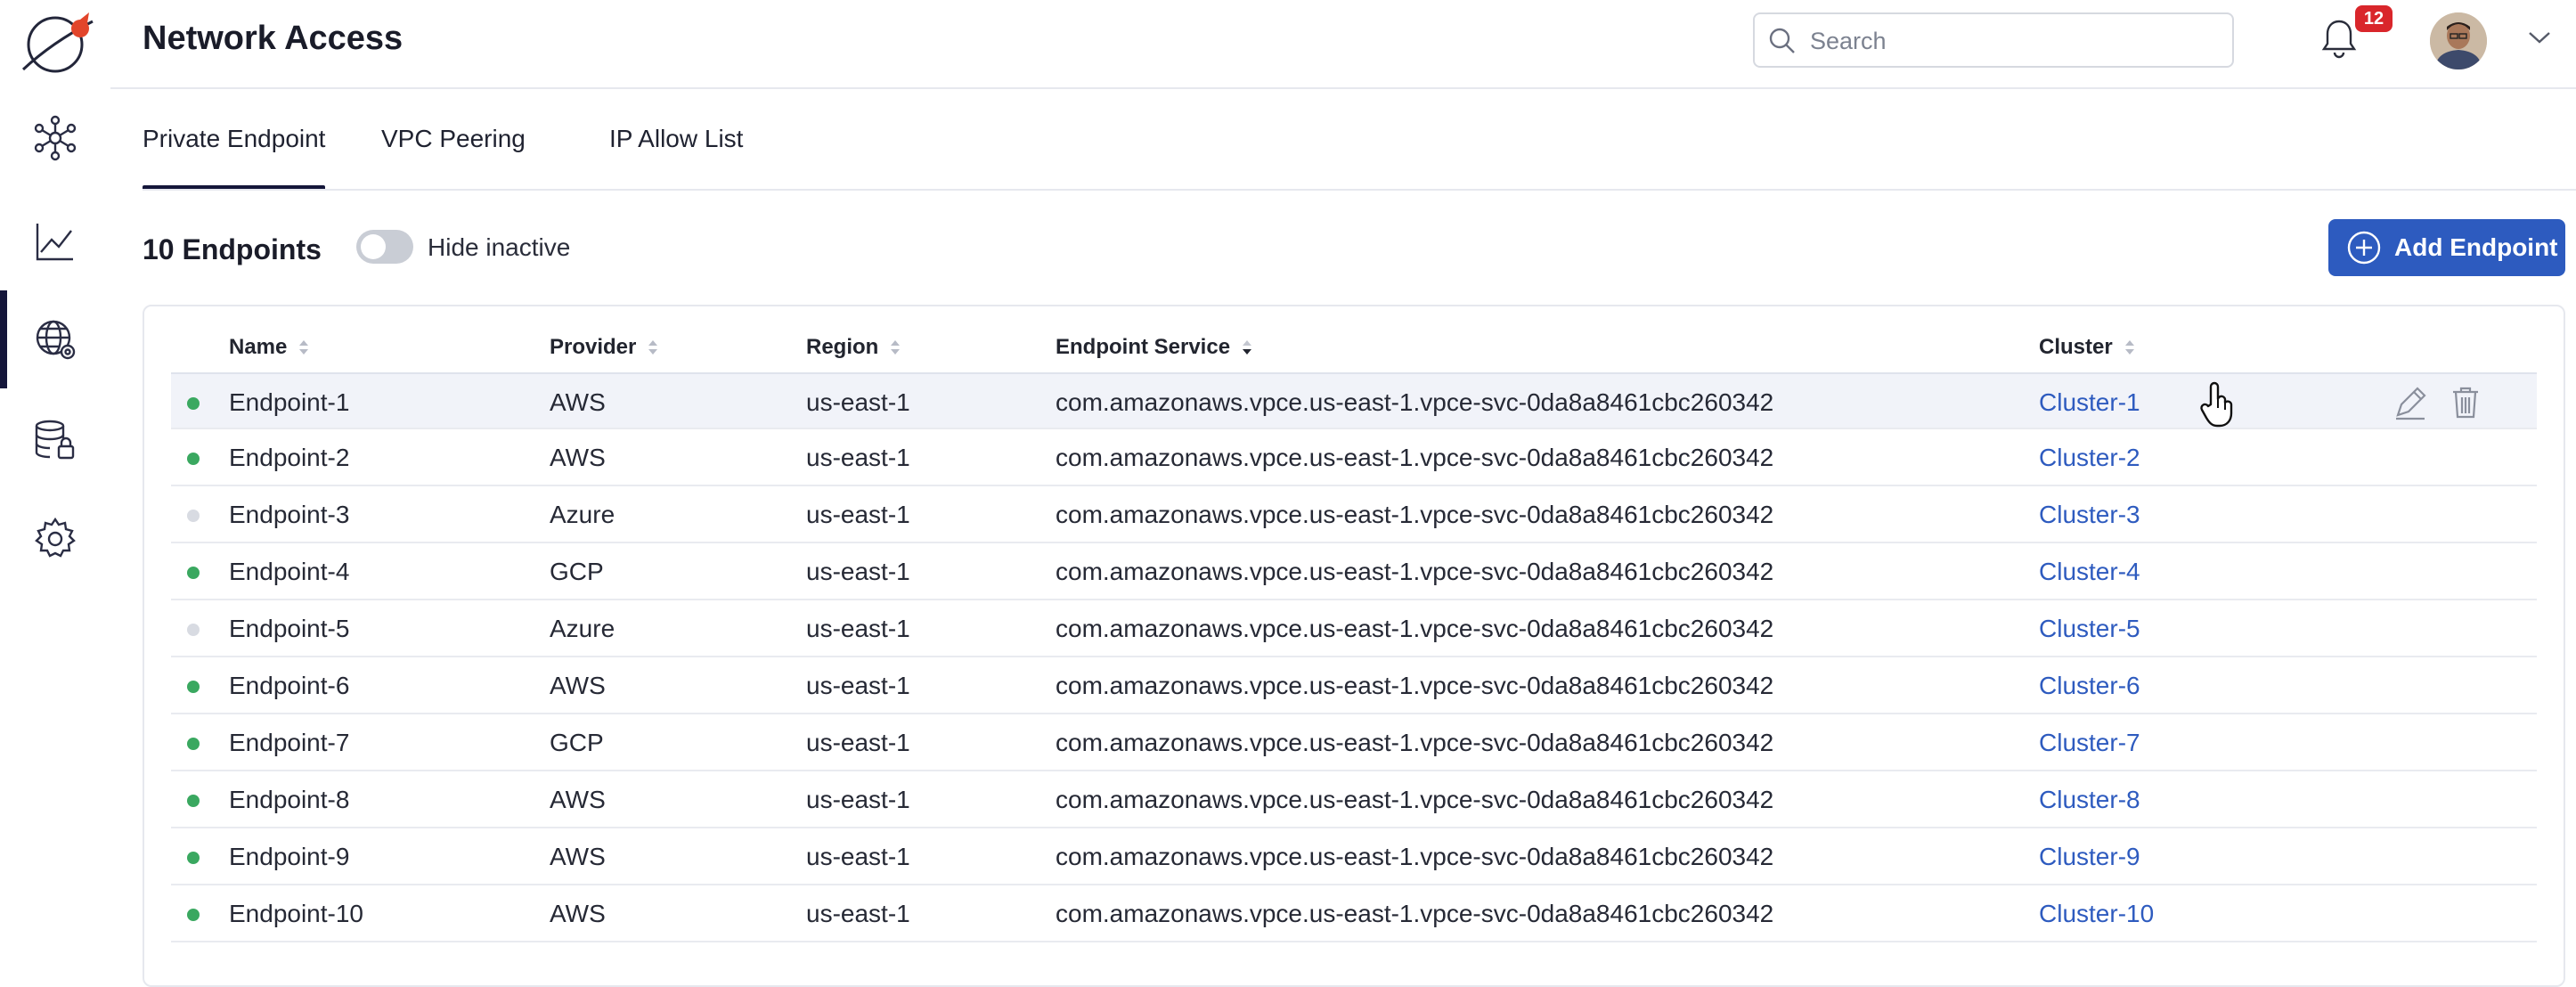 The width and height of the screenshot is (2576, 987). I want to click on column-header-region: Region, so click(854, 347).